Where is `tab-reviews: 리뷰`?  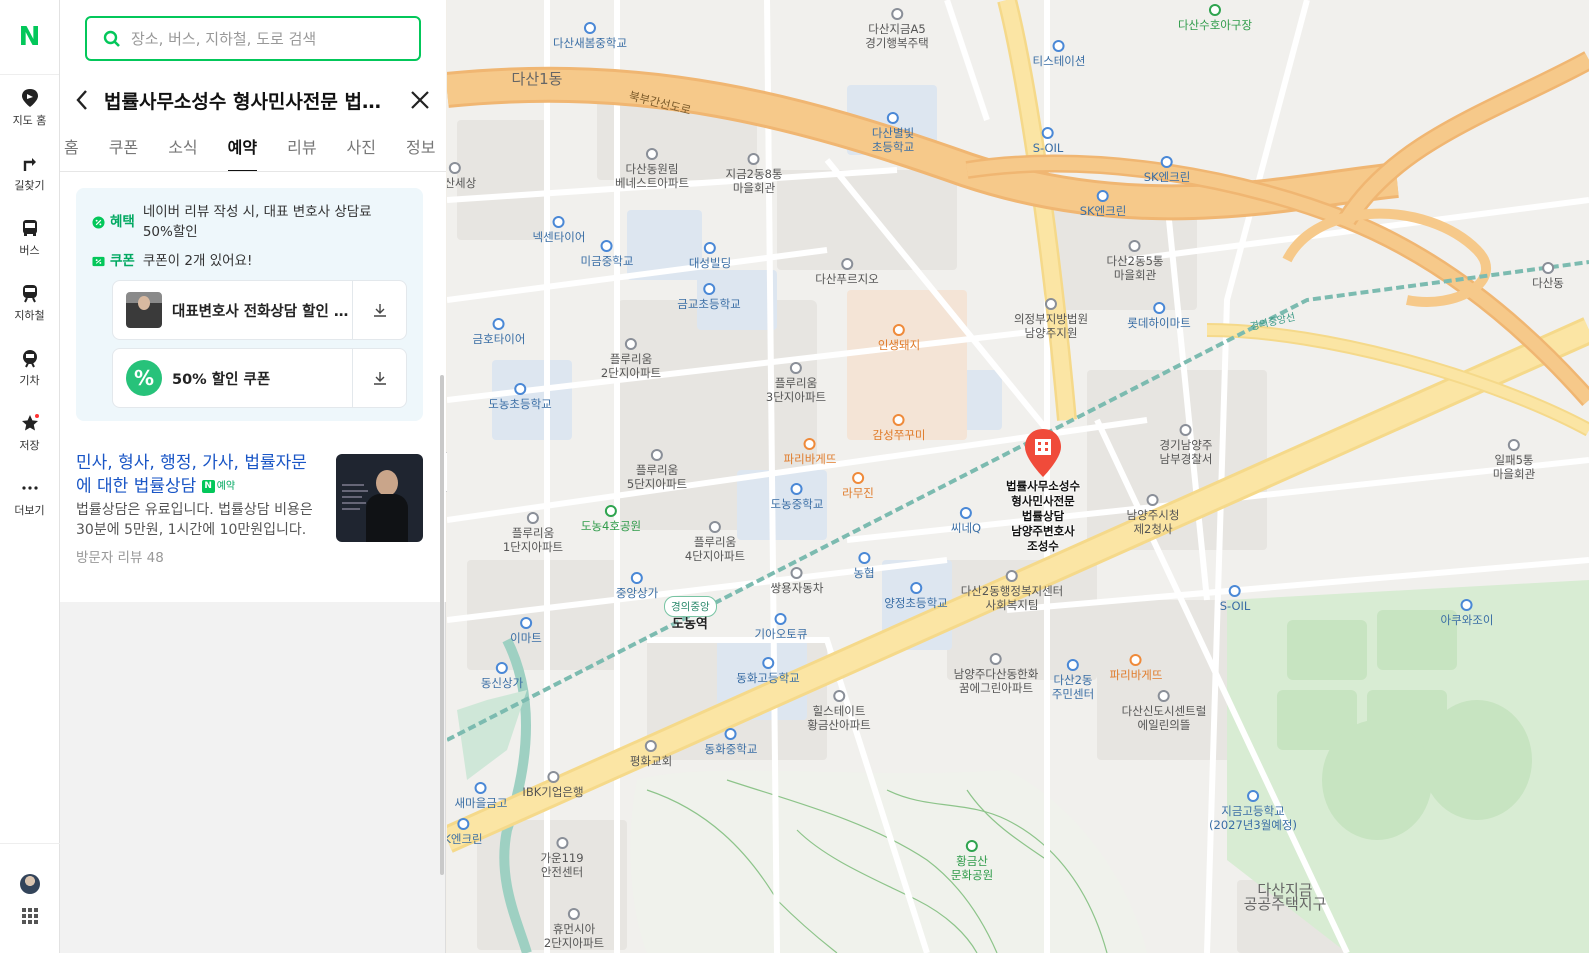 tab-reviews: 리뷰 is located at coordinates (301, 147).